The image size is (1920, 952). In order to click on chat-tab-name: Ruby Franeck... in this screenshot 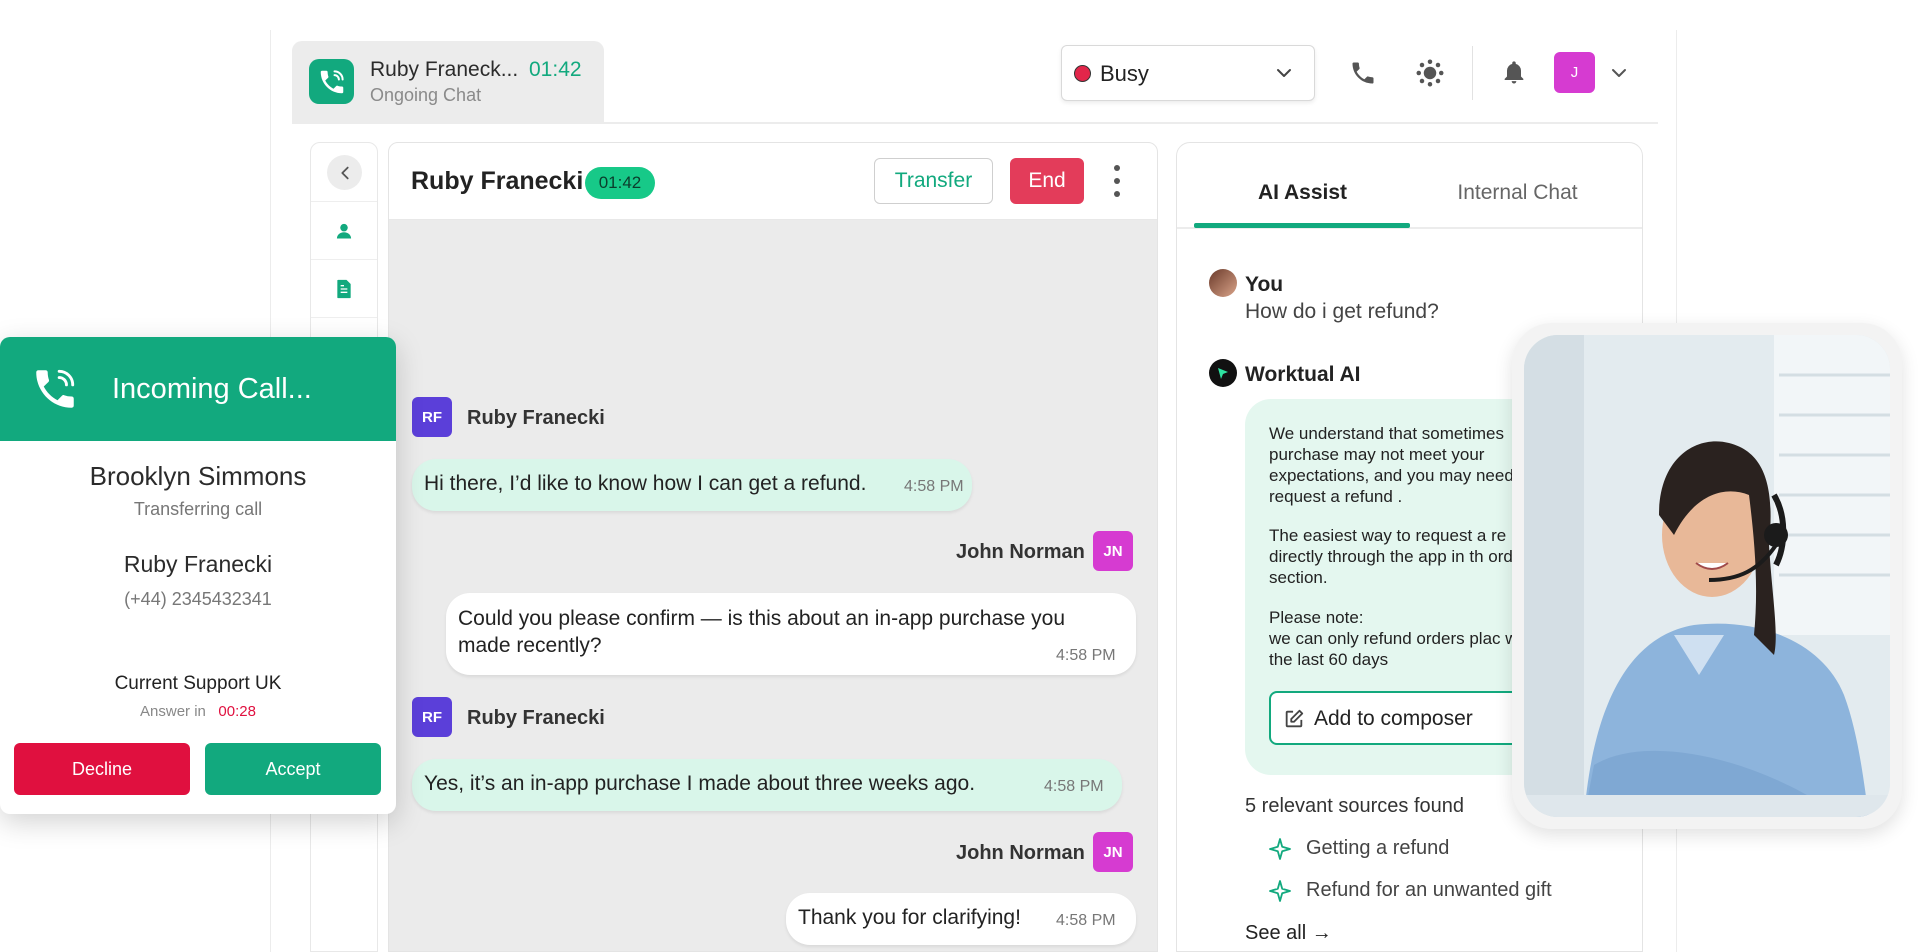, I will do `click(444, 69)`.